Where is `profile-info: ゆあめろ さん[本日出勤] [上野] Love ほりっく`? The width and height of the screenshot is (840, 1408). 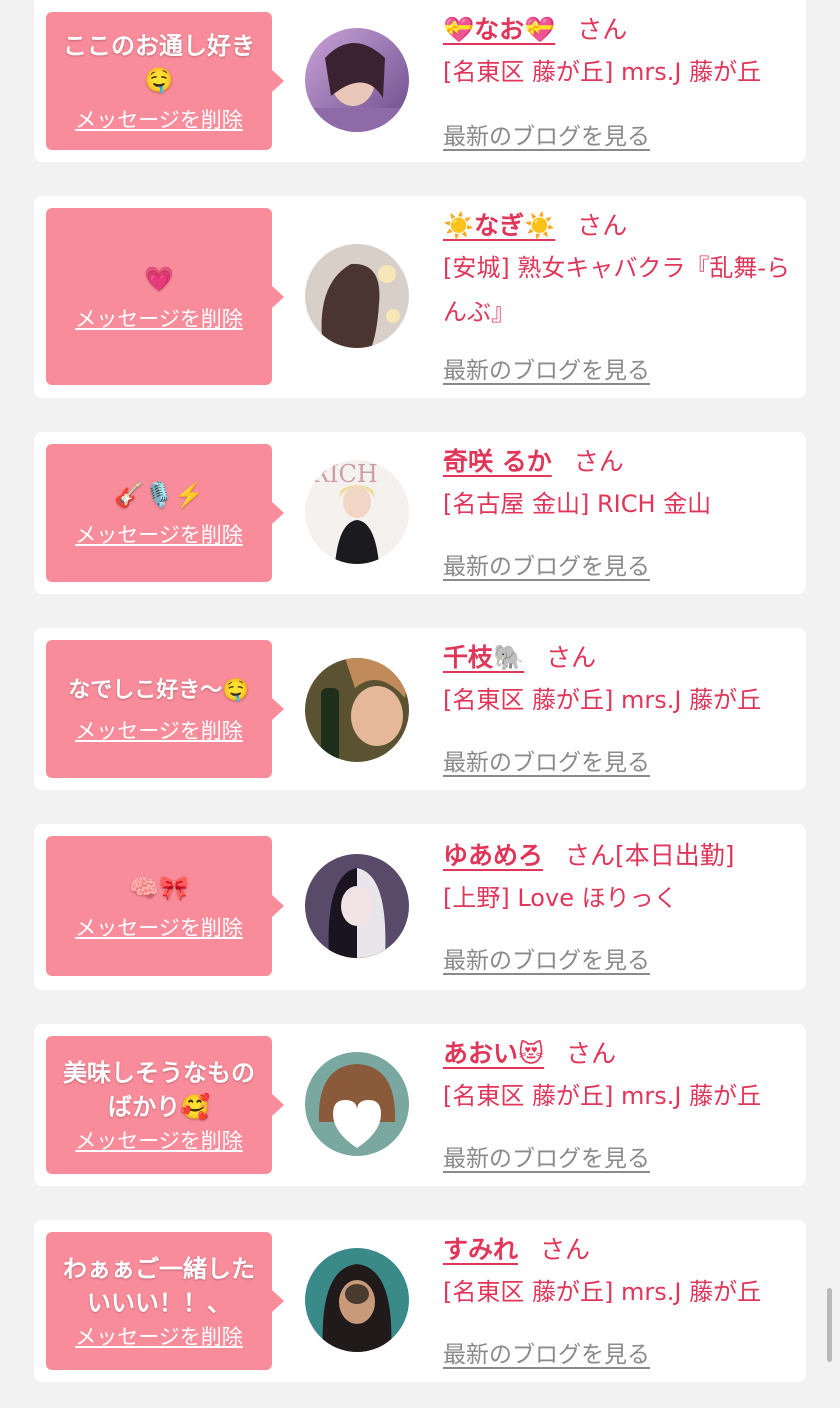
profile-info: ゆあめろ さん[本日出勤] [上野] Love ほりっく is located at coordinates (621, 880).